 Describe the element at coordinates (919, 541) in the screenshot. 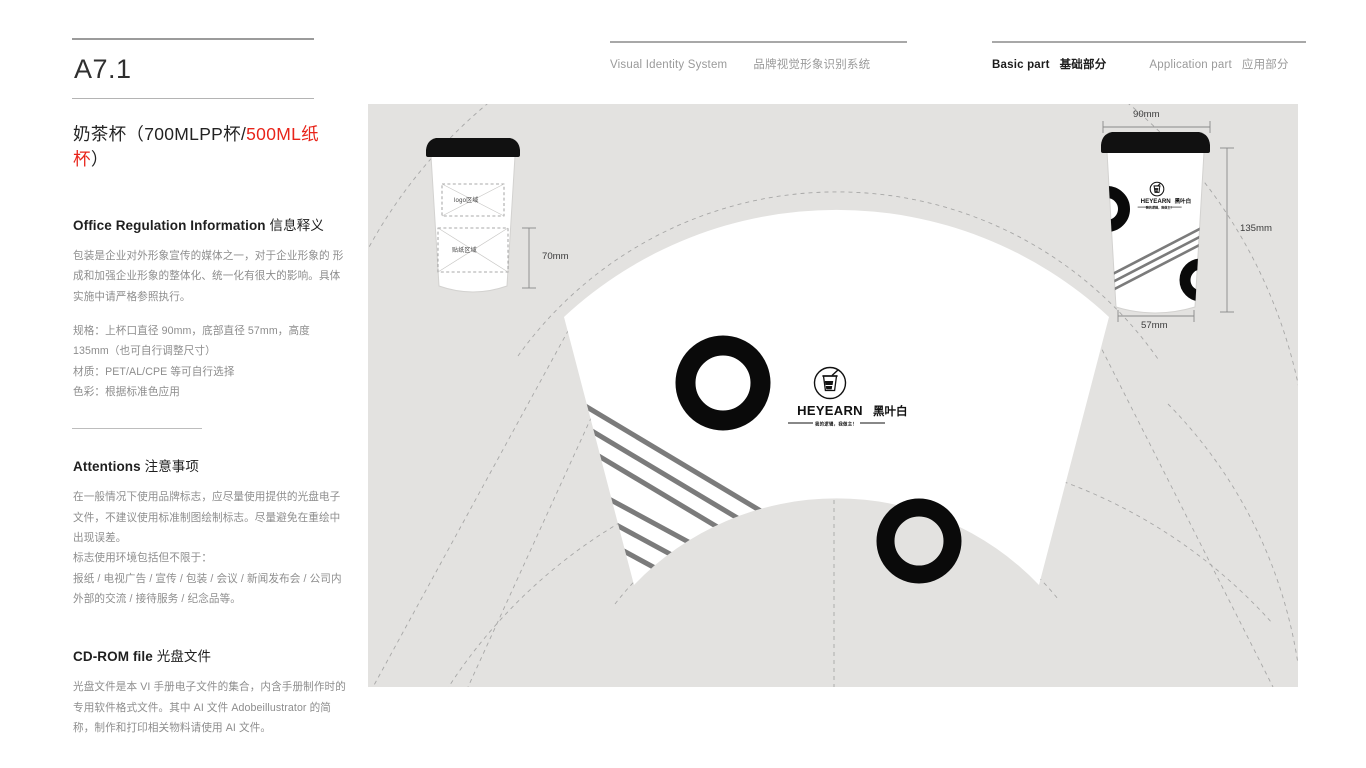

I see `brand-ring-lower` at that location.